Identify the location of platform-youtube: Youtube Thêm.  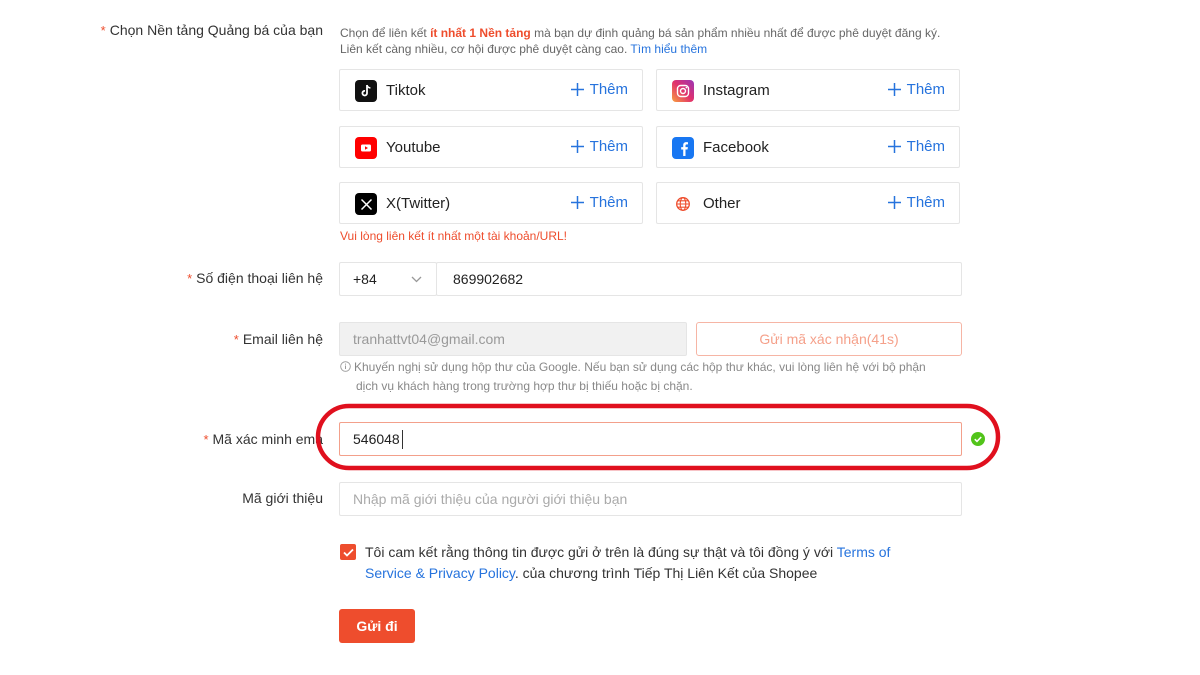
(491, 147).